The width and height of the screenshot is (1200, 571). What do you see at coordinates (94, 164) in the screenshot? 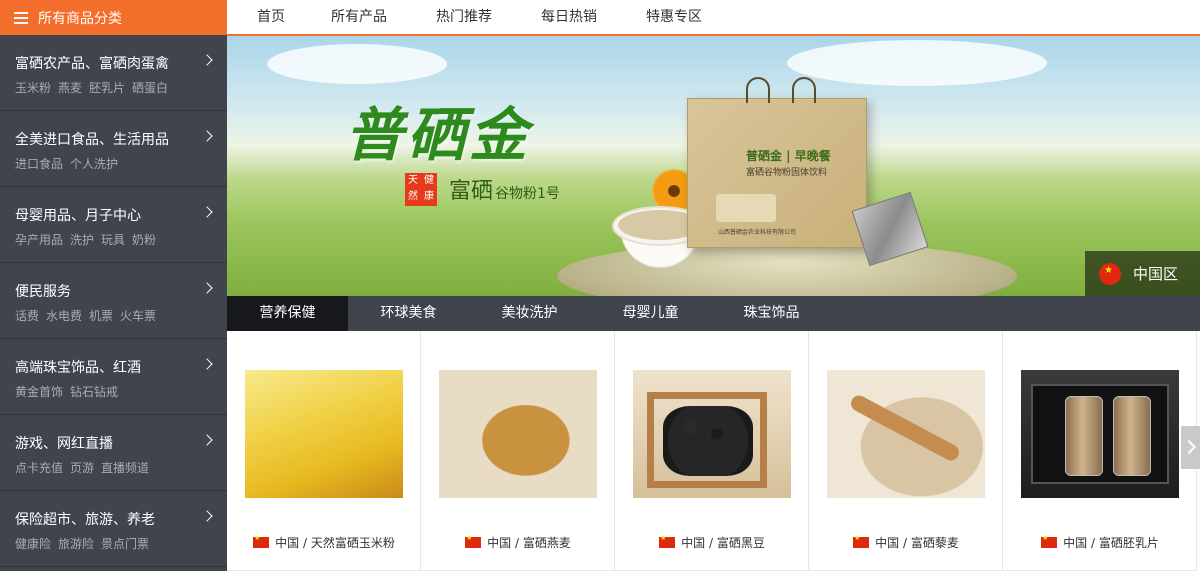
I see `subcategory-link: 个人洗护` at bounding box center [94, 164].